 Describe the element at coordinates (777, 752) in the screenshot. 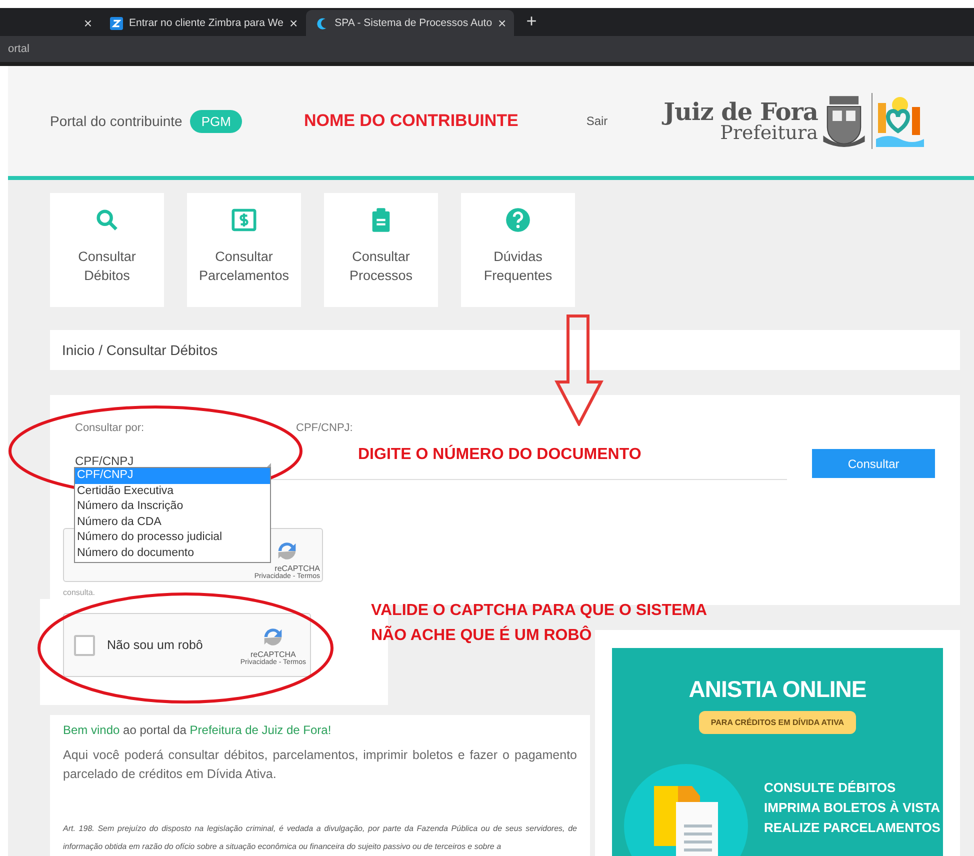

I see `promo-banner: ANISTIA ONLINE PARA CRÉDITOS EM DÍVIDA ATIVA CONSULTE DÉBITOS IMPRIMA BOLETOS À VISTA REALIZE PARCELAMENTOS` at that location.